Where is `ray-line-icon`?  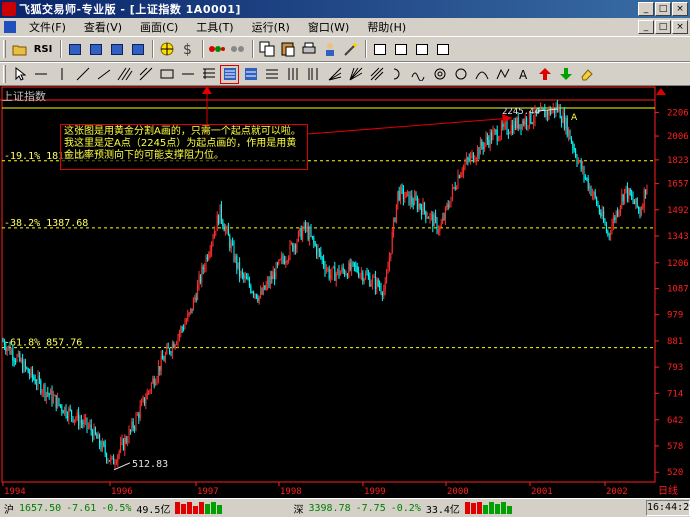
ray-line-icon is located at coordinates (103, 74).